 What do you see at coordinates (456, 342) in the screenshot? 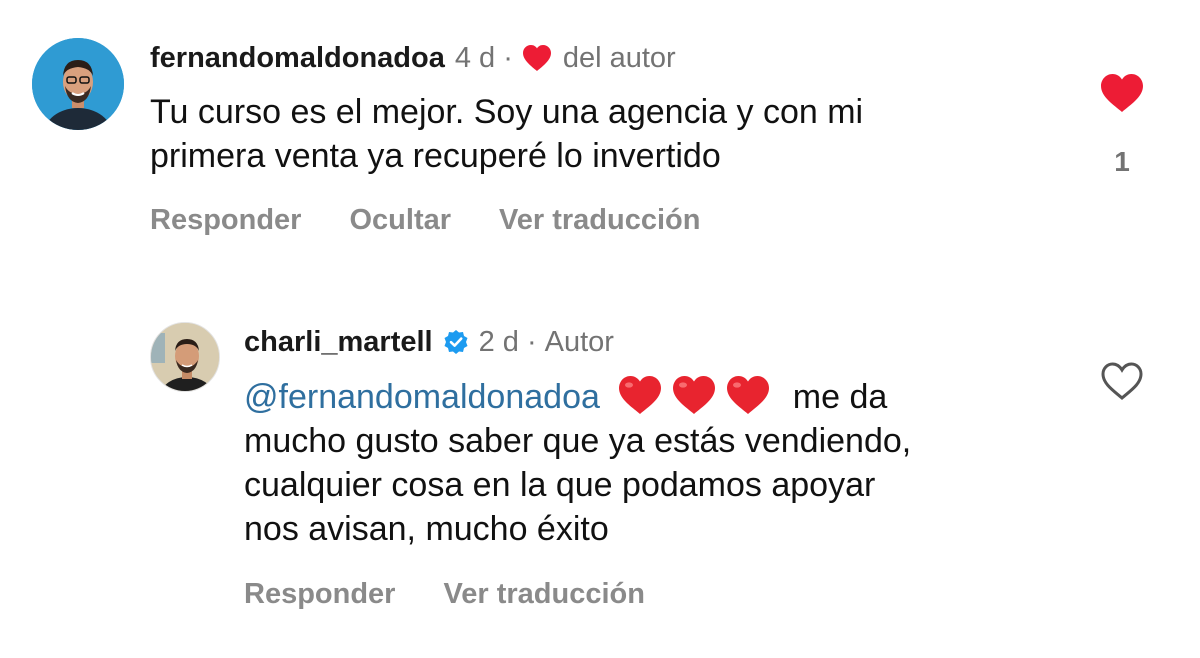
I see `verified-badge-icon` at bounding box center [456, 342].